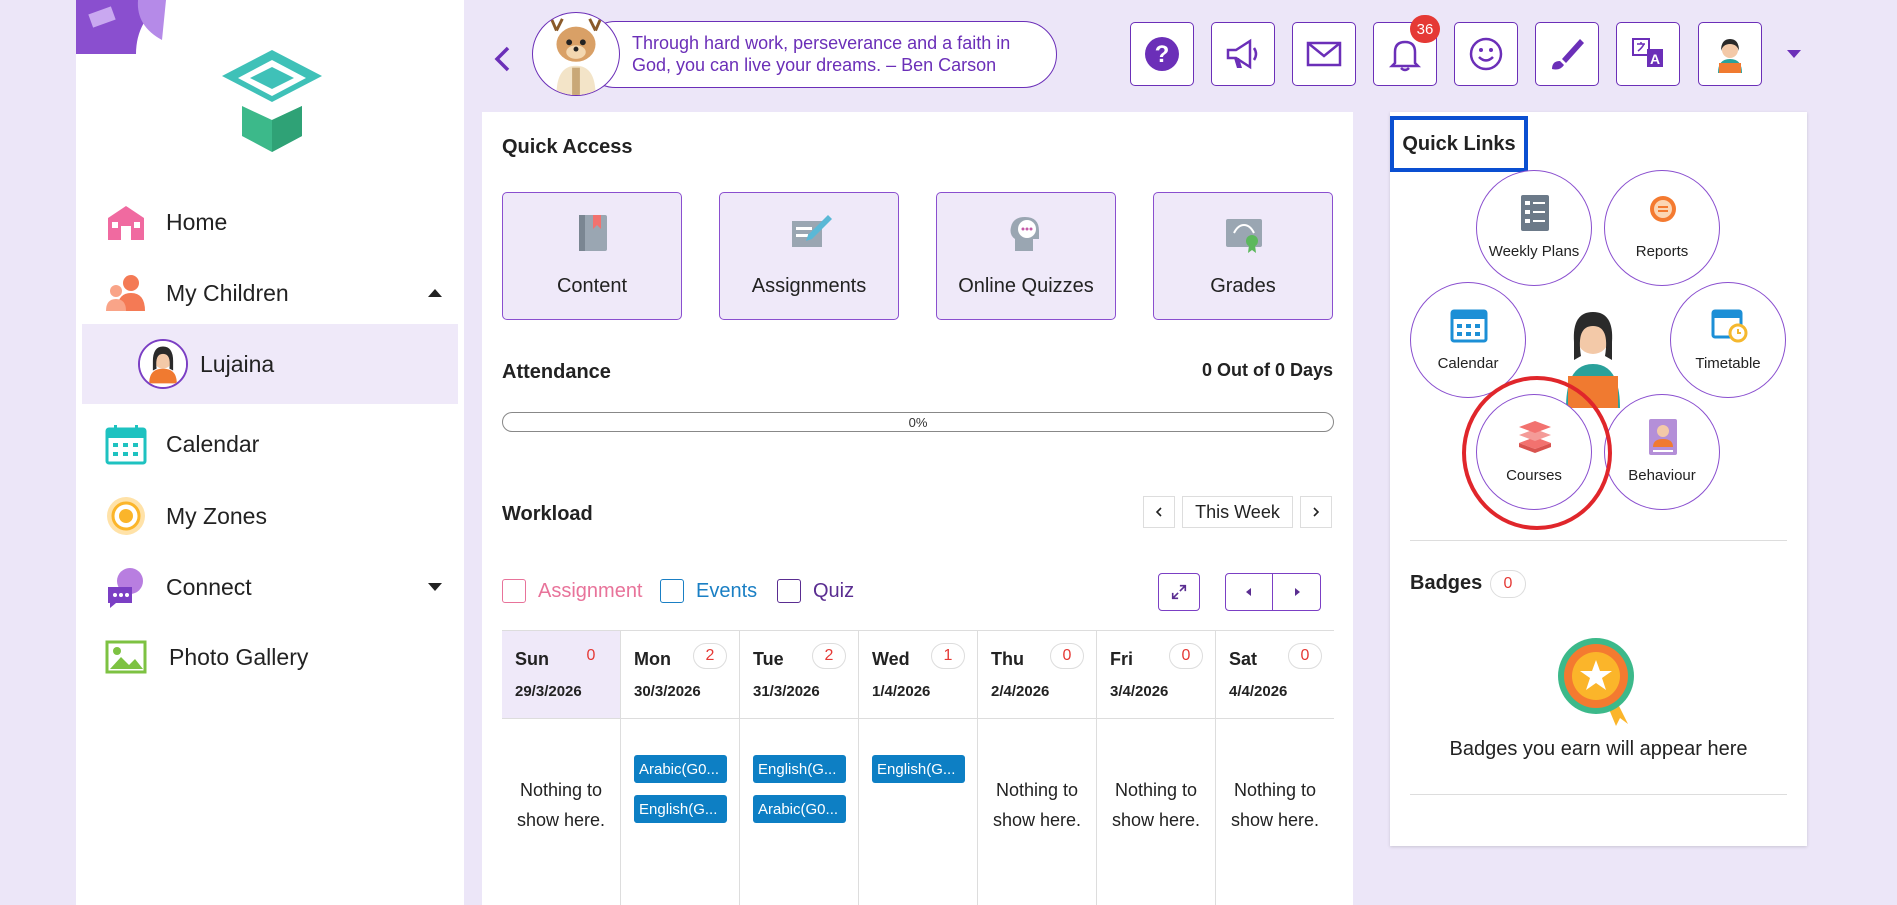 This screenshot has height=905, width=1897. I want to click on sidebar-child-item: Lujaina, so click(270, 364).